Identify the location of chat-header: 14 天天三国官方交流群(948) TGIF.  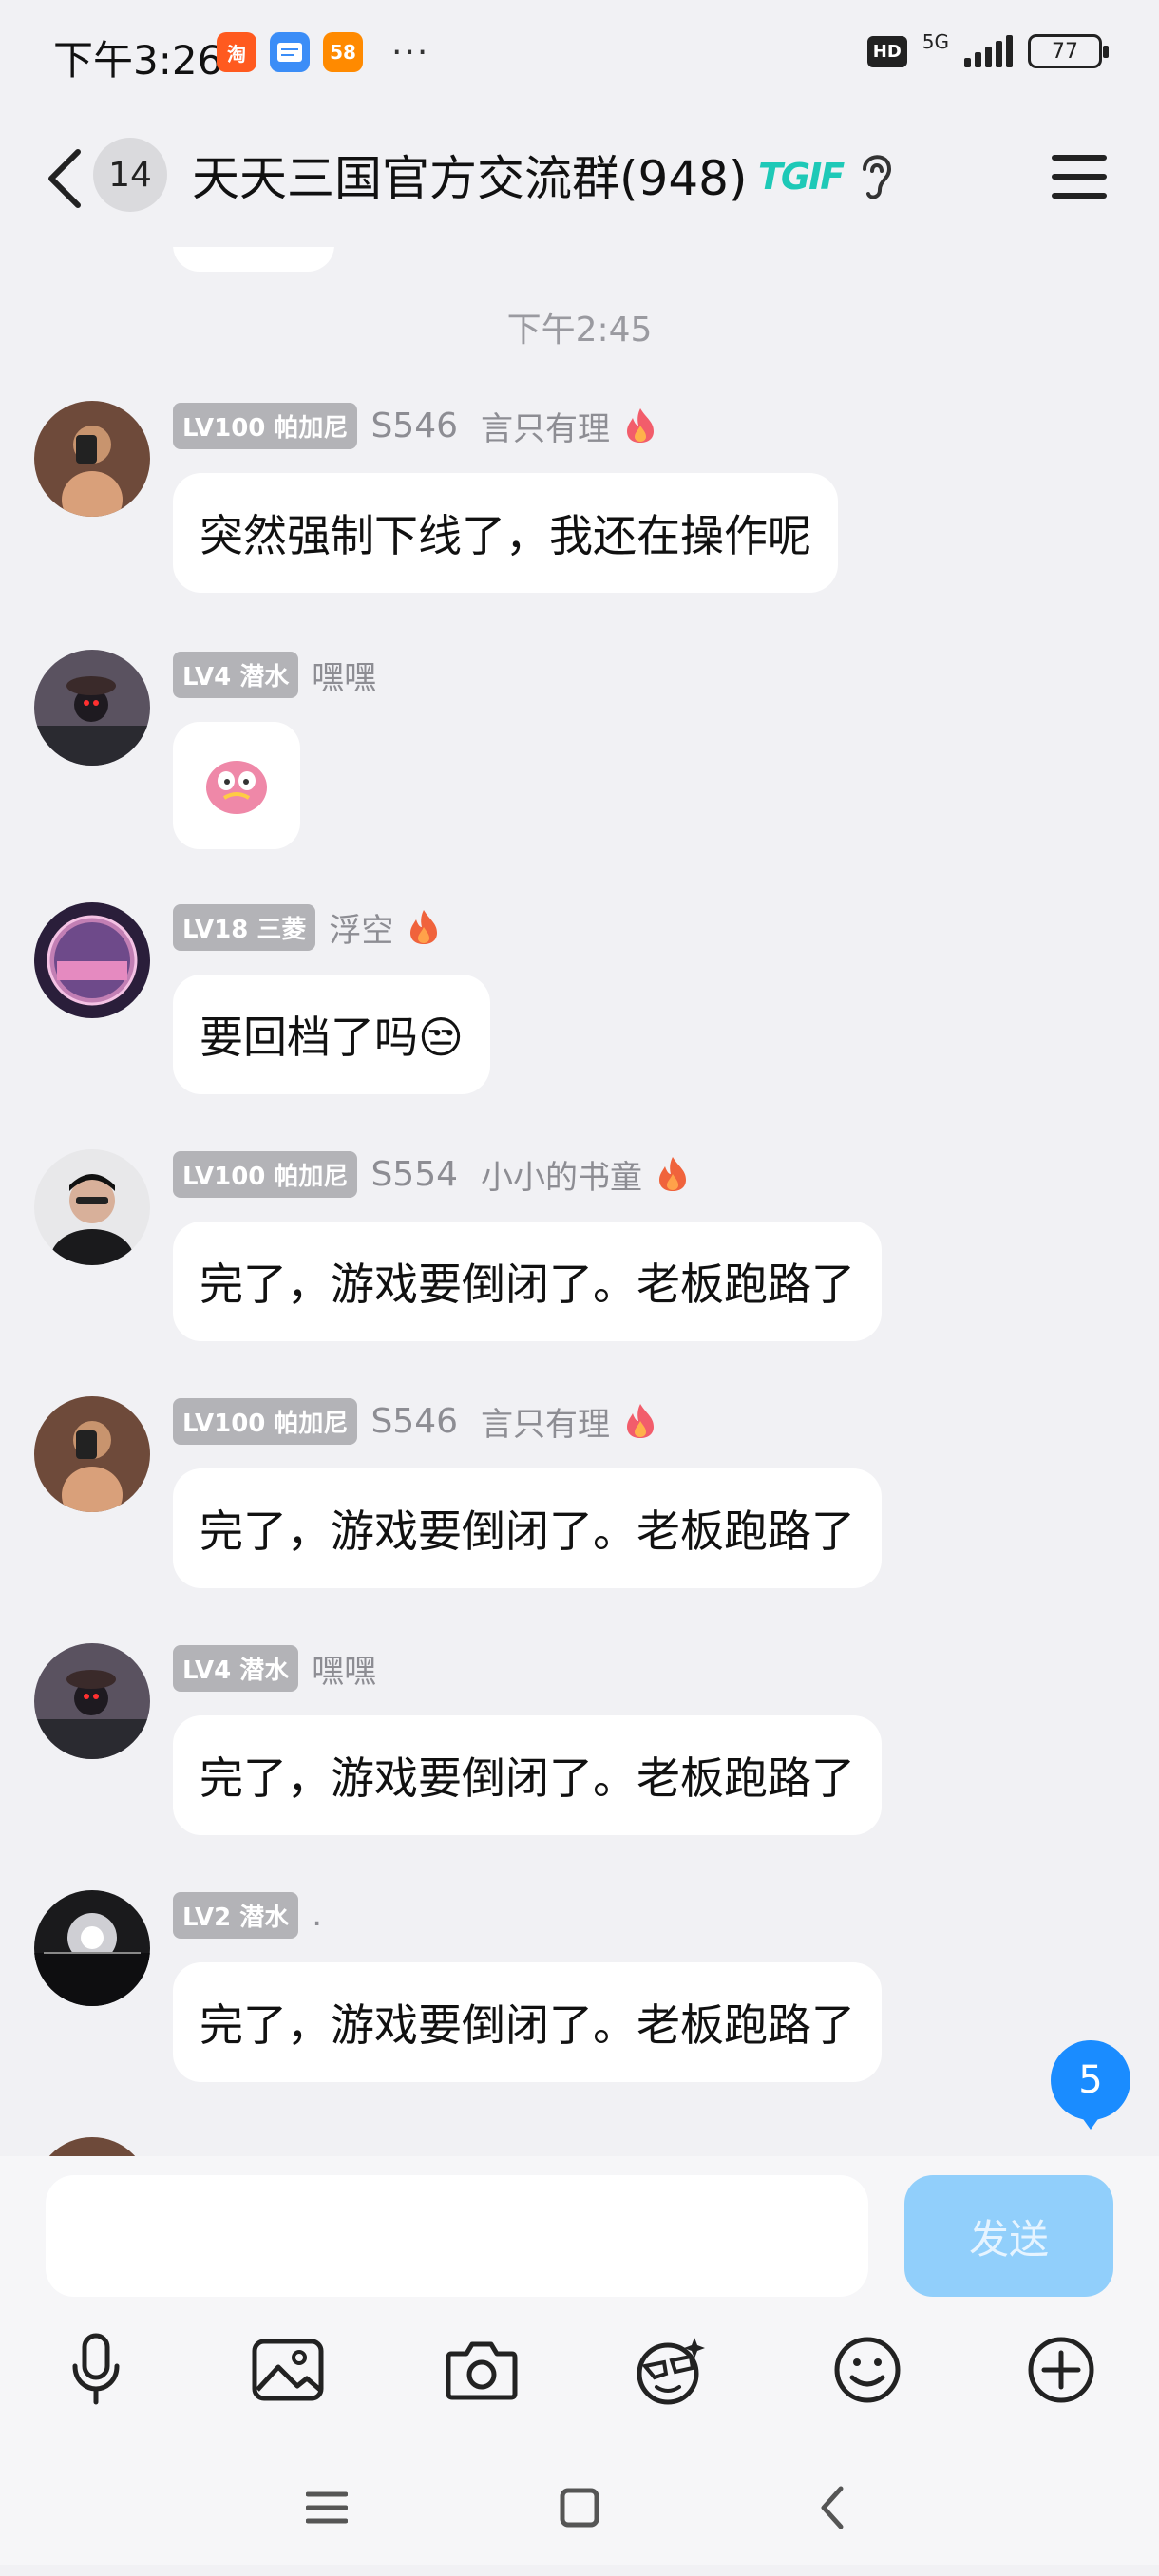
(579, 180).